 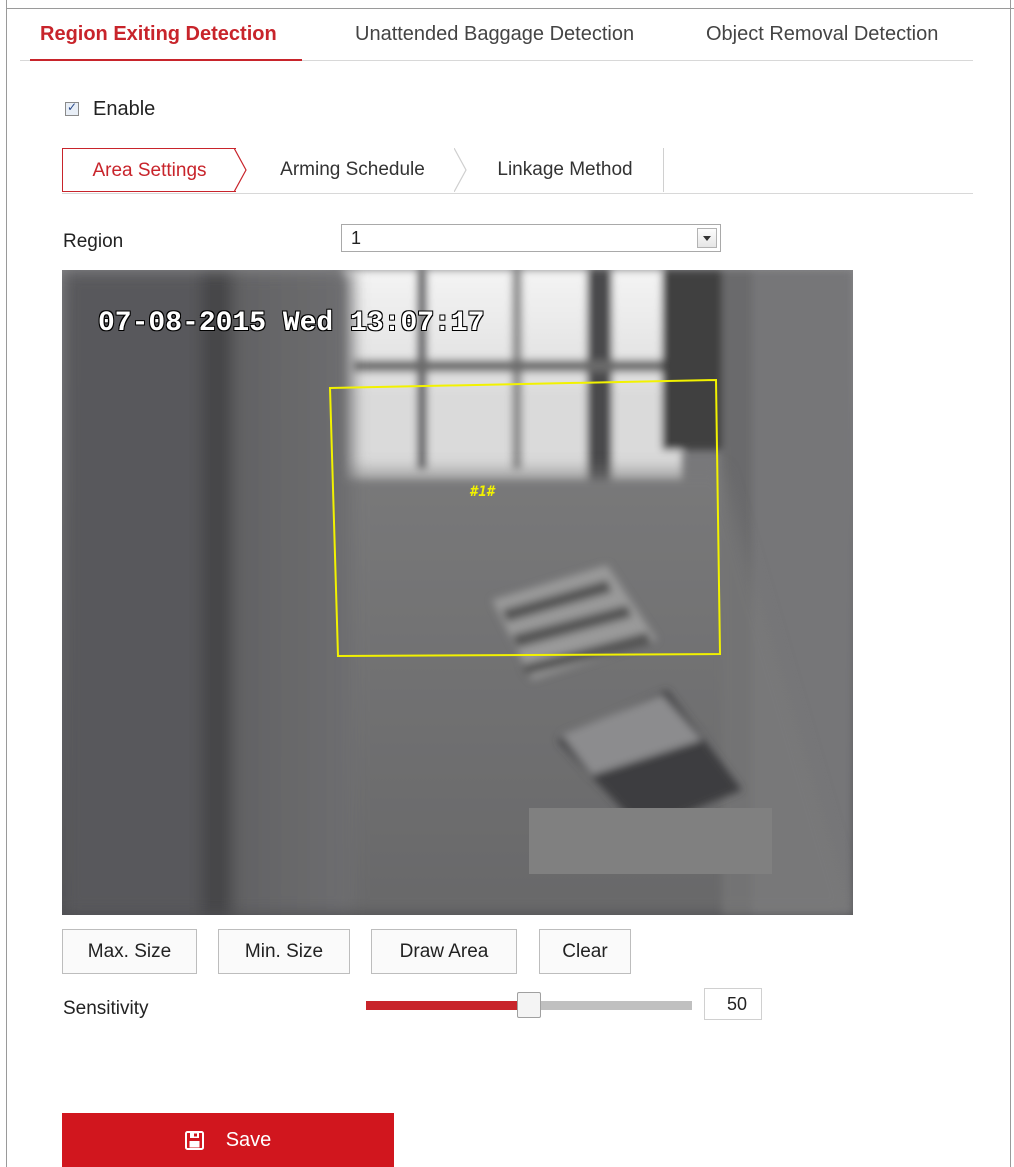 What do you see at coordinates (248, 1139) in the screenshot?
I see `save-button-label: Save` at bounding box center [248, 1139].